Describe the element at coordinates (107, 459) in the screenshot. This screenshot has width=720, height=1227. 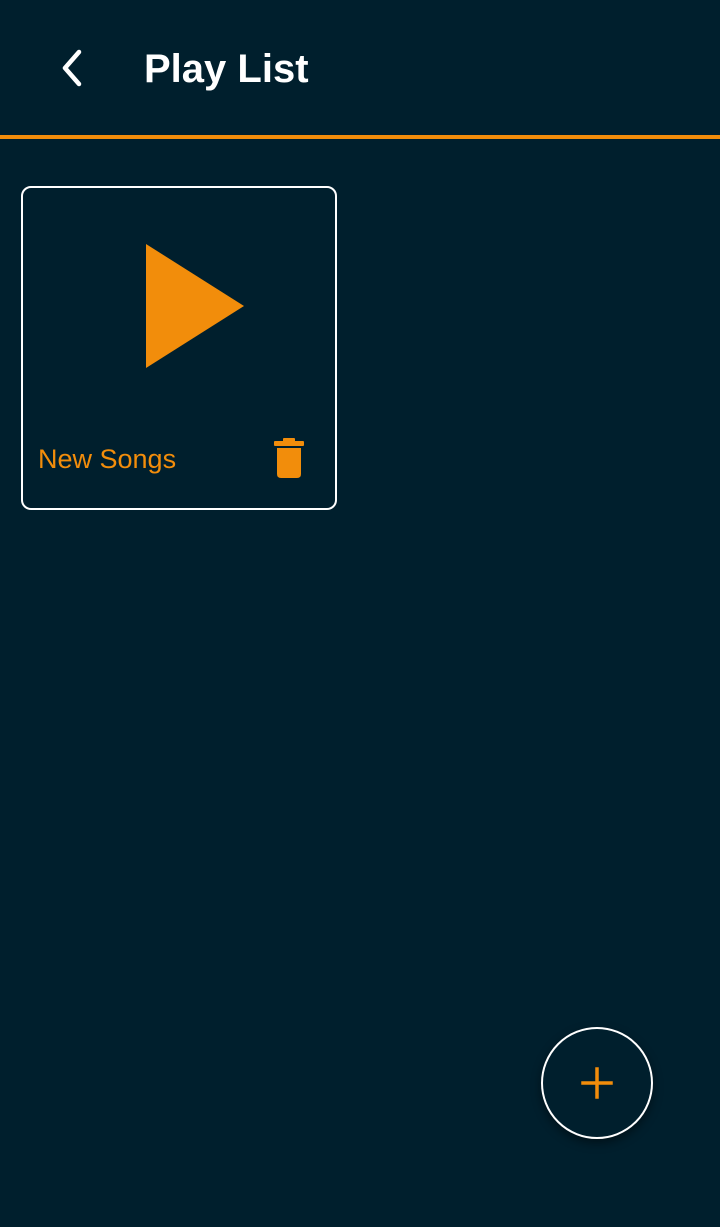
I see `playlist-name: New Songs` at that location.